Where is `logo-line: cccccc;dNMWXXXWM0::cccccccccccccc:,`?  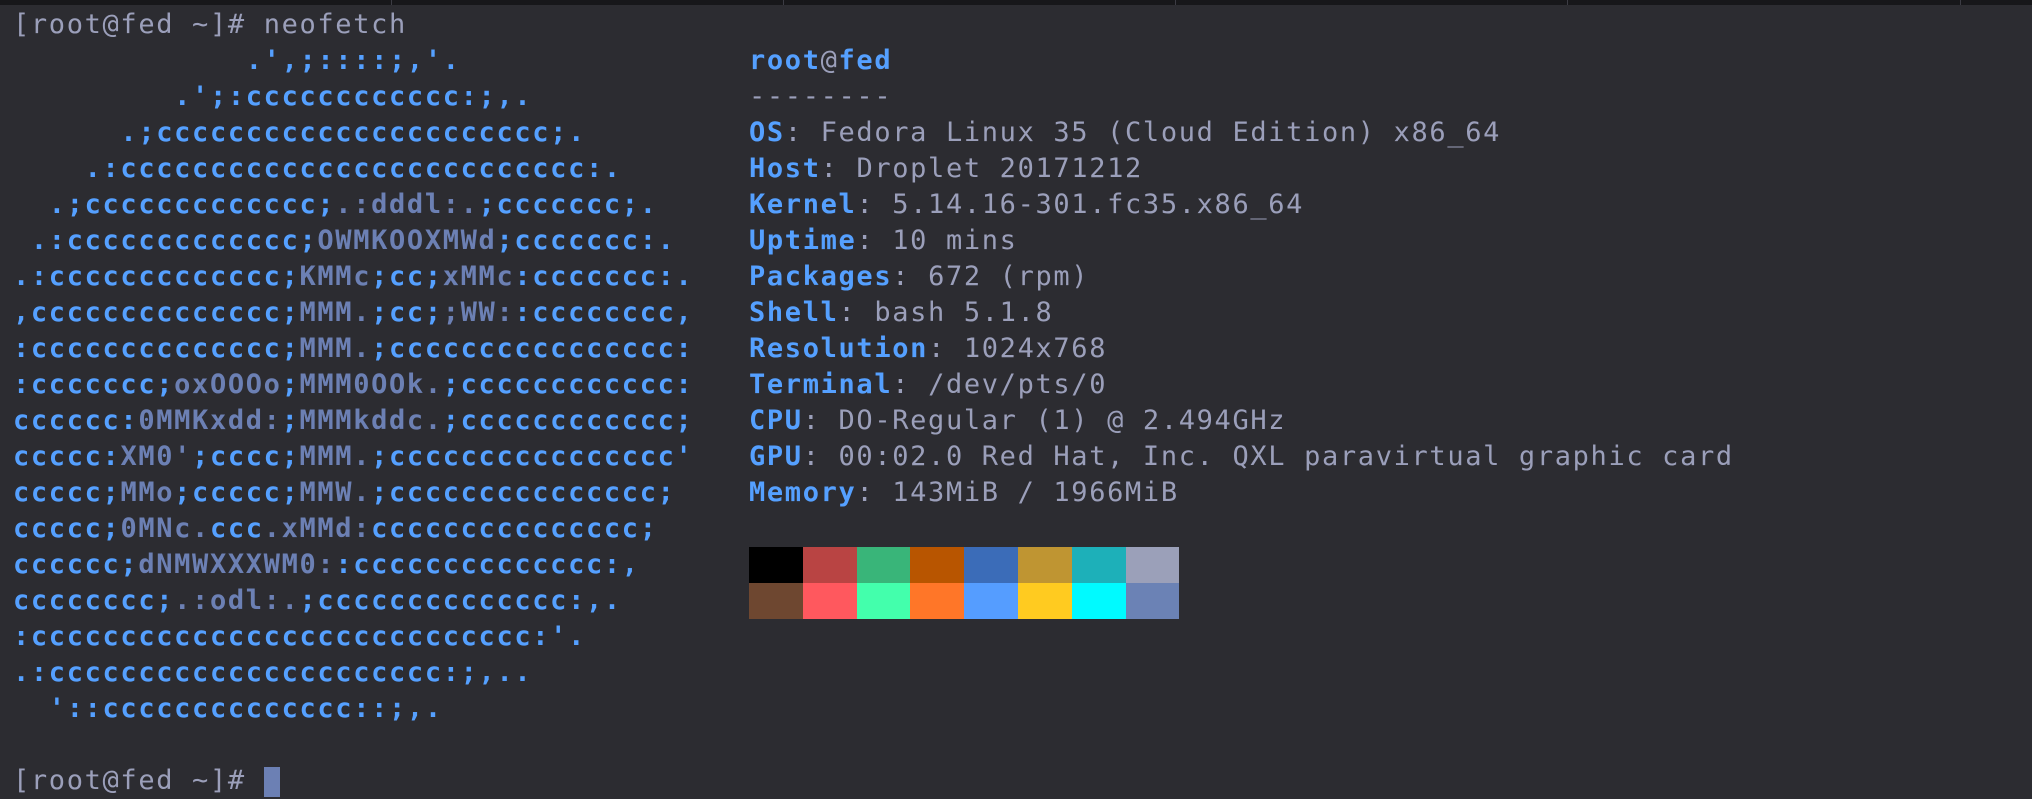
logo-line: cccccc;dNMWXXXWM0::cccccccccccccc:, is located at coordinates (326, 565).